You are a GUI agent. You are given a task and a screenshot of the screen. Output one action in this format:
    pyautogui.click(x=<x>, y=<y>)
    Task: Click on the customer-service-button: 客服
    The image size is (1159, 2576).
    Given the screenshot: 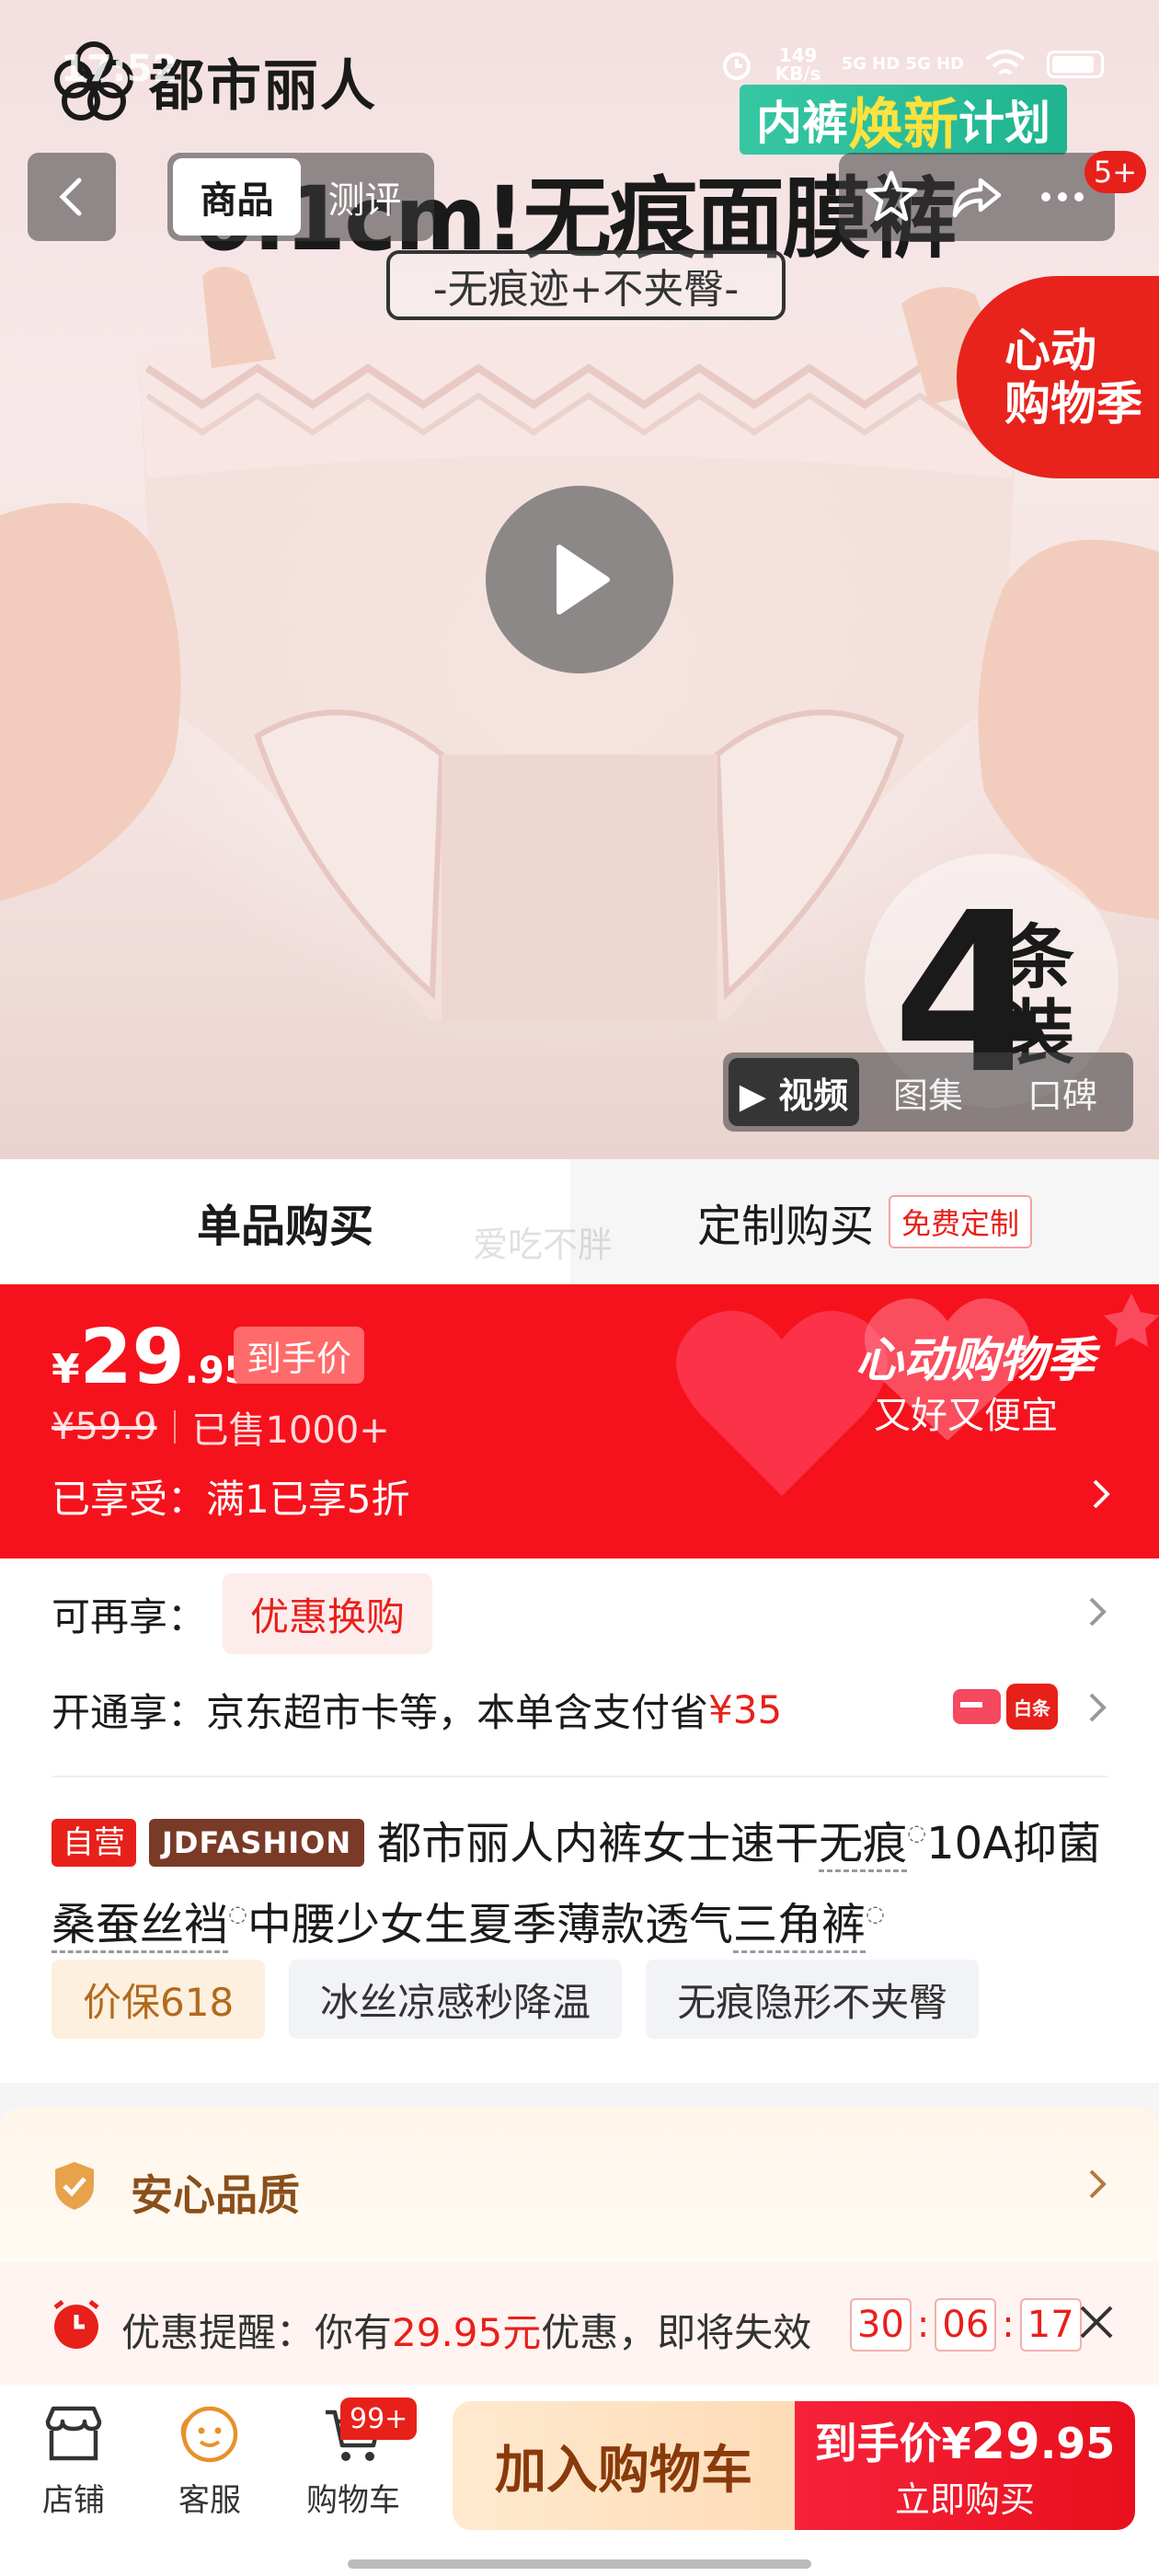 What is the action you would take?
    pyautogui.click(x=210, y=2460)
    